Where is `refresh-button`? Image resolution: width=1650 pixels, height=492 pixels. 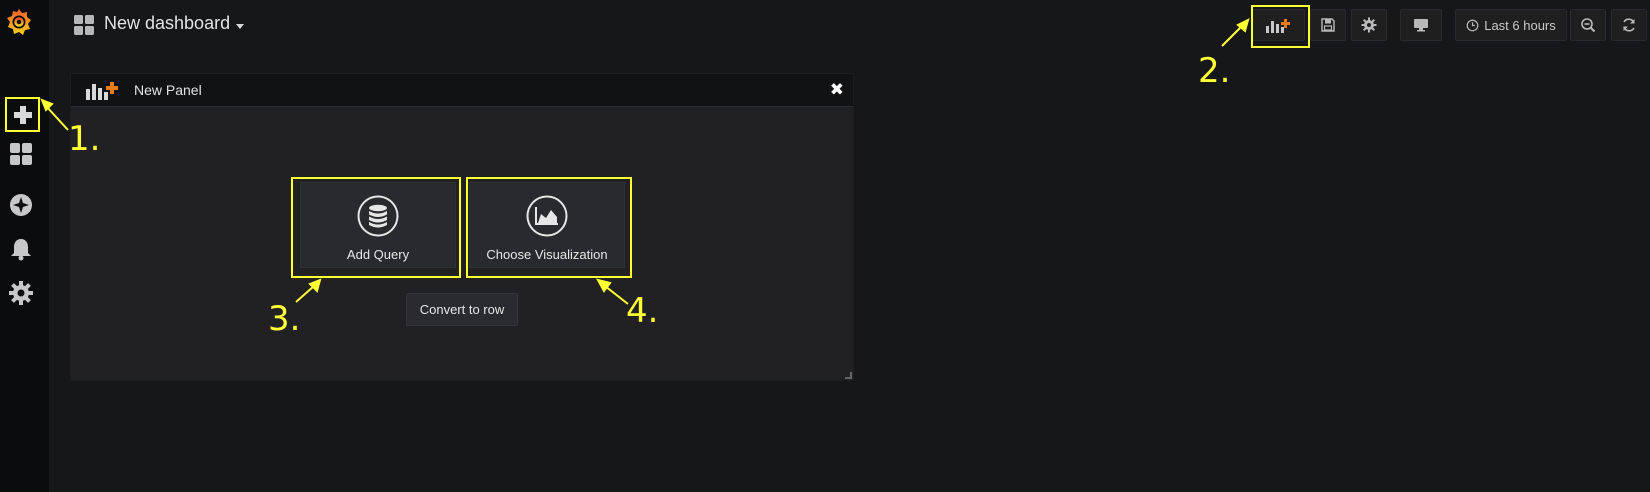 refresh-button is located at coordinates (1629, 25).